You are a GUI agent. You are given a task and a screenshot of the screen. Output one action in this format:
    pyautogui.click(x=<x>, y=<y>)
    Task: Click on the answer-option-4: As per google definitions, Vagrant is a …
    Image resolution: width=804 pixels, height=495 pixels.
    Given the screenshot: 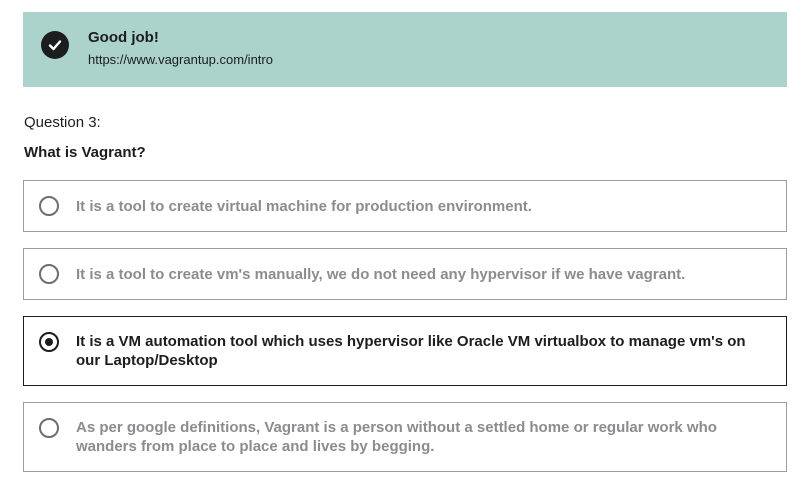 What is the action you would take?
    pyautogui.click(x=405, y=437)
    